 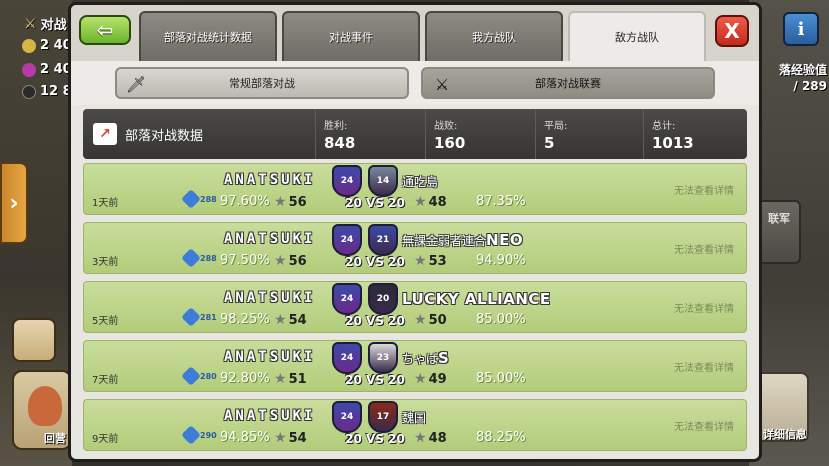 What do you see at coordinates (45, 406) in the screenshot?
I see `archer-queen-icon` at bounding box center [45, 406].